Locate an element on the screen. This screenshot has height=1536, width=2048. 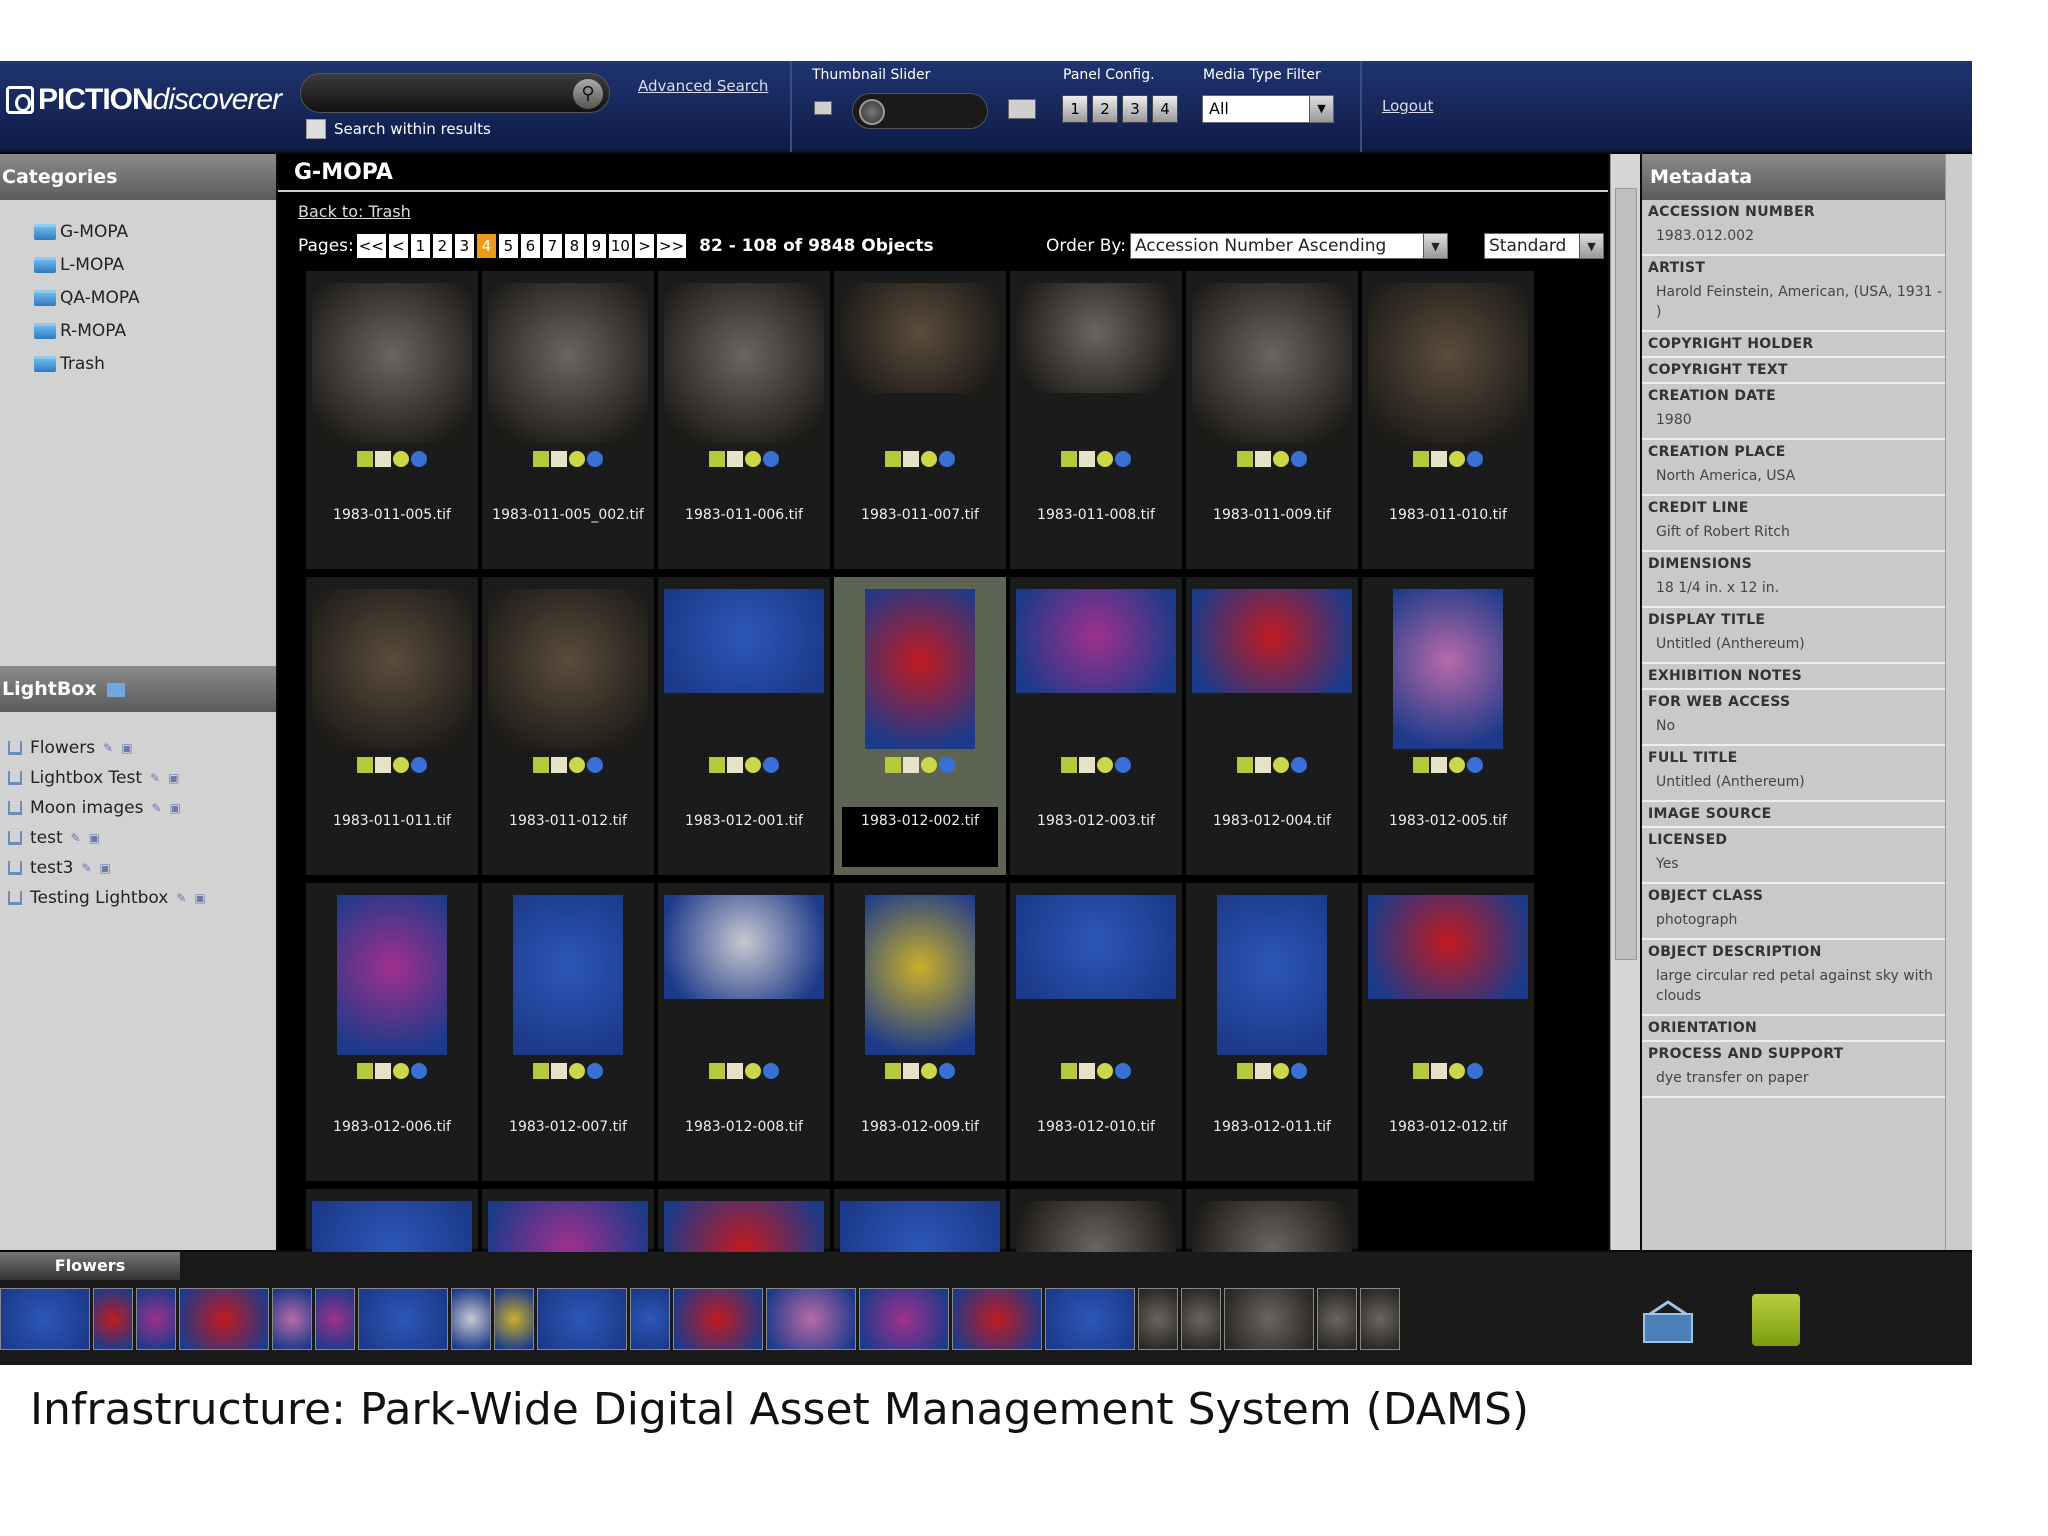
logout-link: Logout is located at coordinates (1407, 106).